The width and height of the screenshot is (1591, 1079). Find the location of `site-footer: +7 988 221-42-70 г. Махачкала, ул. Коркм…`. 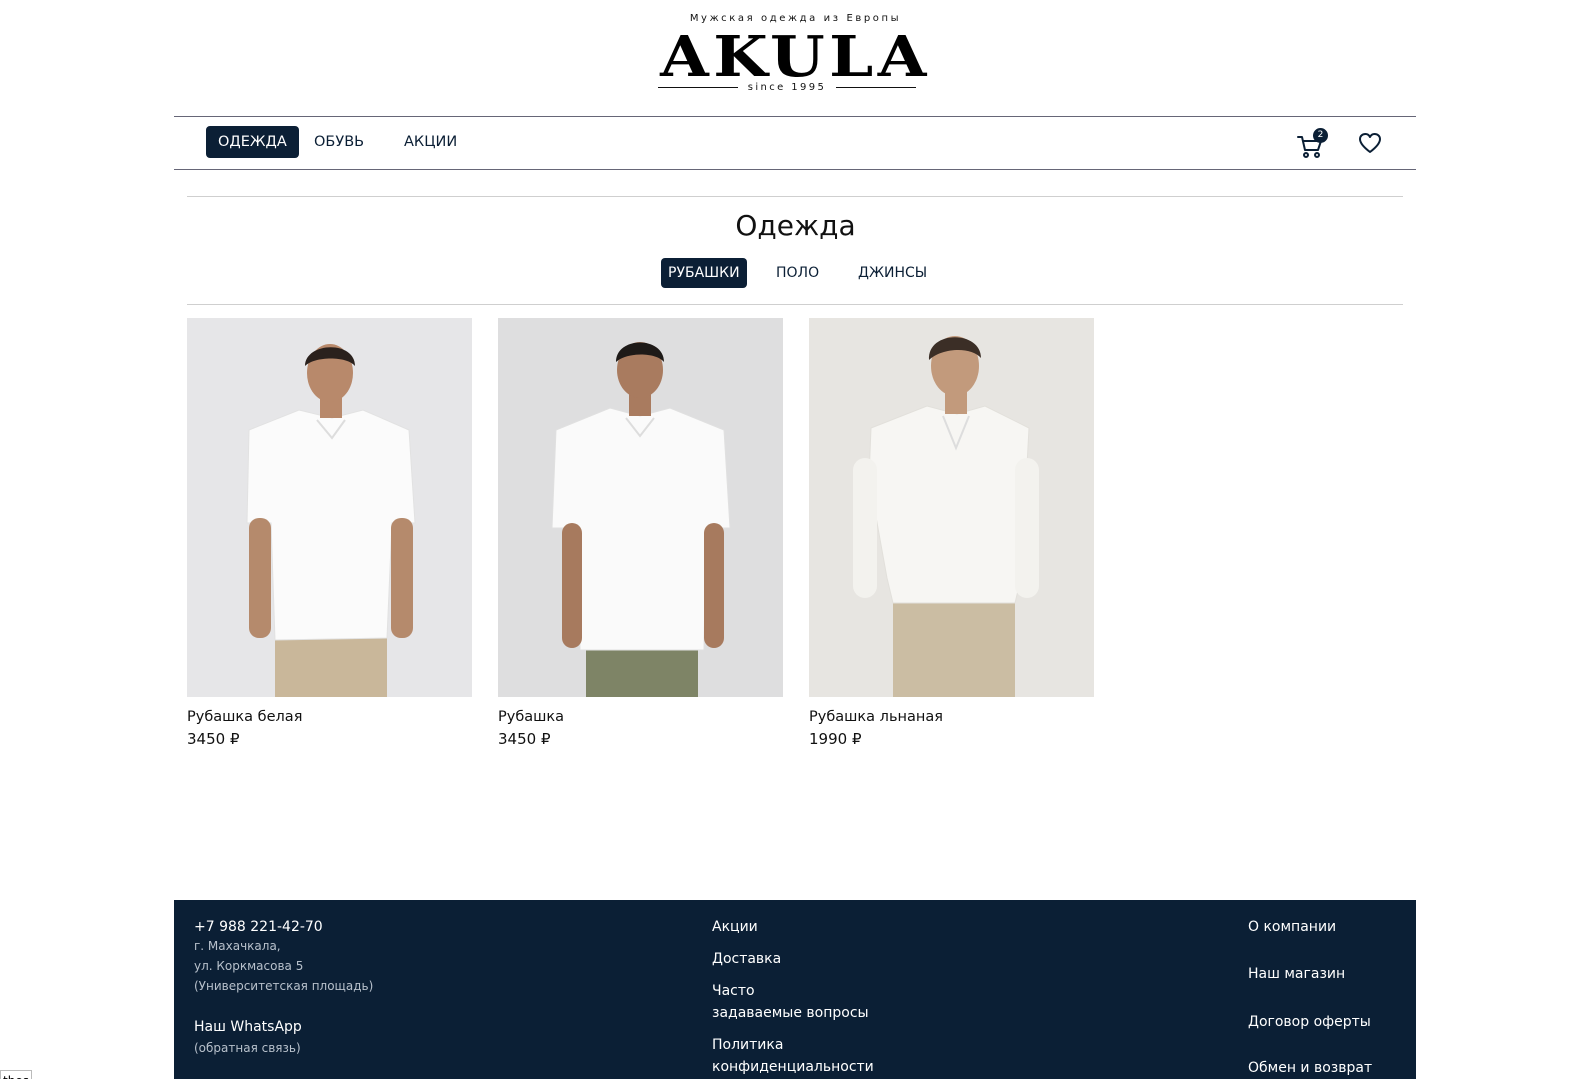

site-footer: +7 988 221-42-70 г. Махачкала, ул. Коркм… is located at coordinates (795, 989).